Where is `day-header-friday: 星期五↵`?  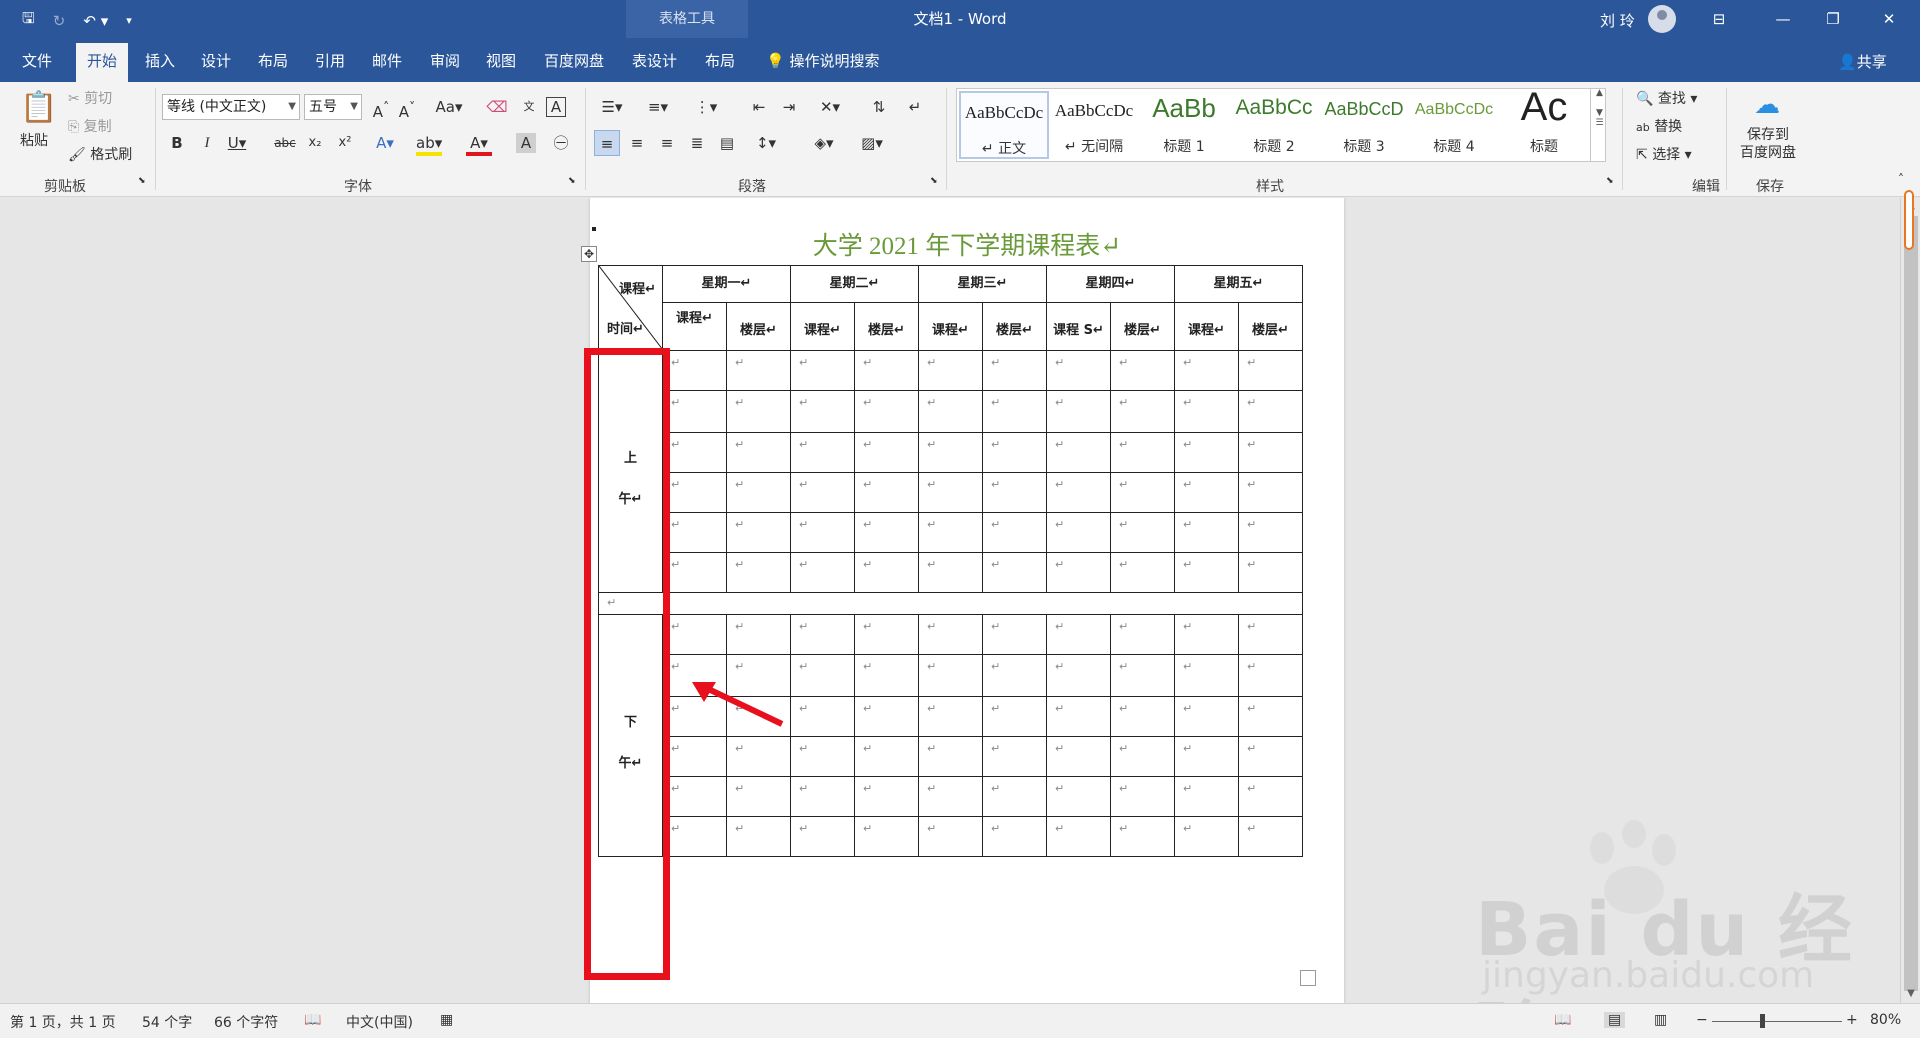 day-header-friday: 星期五↵ is located at coordinates (1238, 284).